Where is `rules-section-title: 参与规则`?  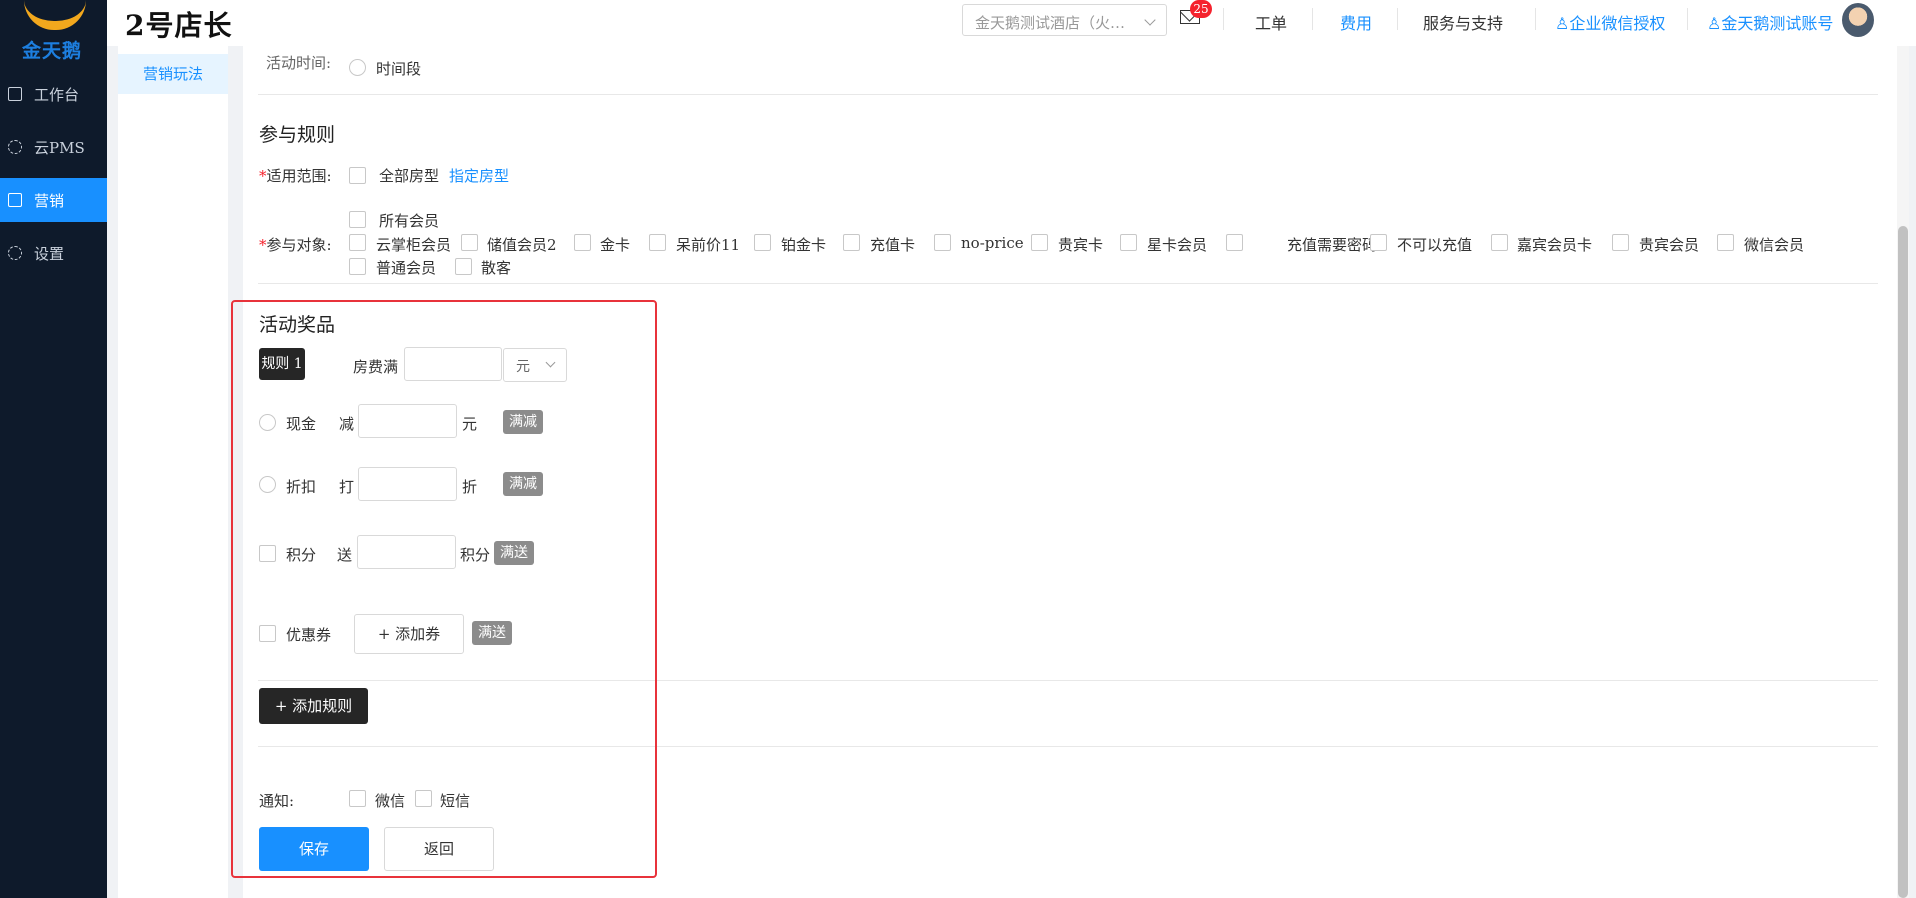
rules-section-title: 参与规则 is located at coordinates (297, 135).